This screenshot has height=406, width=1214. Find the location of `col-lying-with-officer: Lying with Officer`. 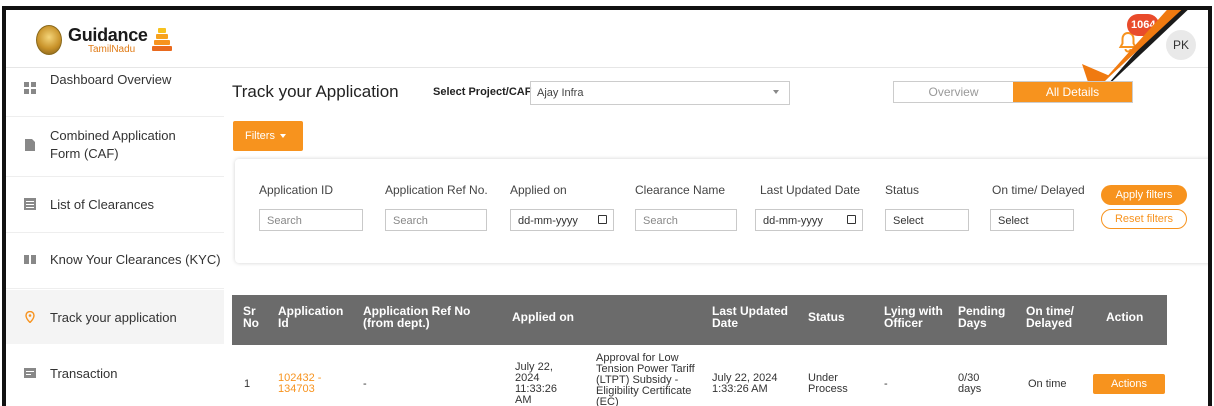

col-lying-with-officer: Lying with Officer is located at coordinates (913, 317).